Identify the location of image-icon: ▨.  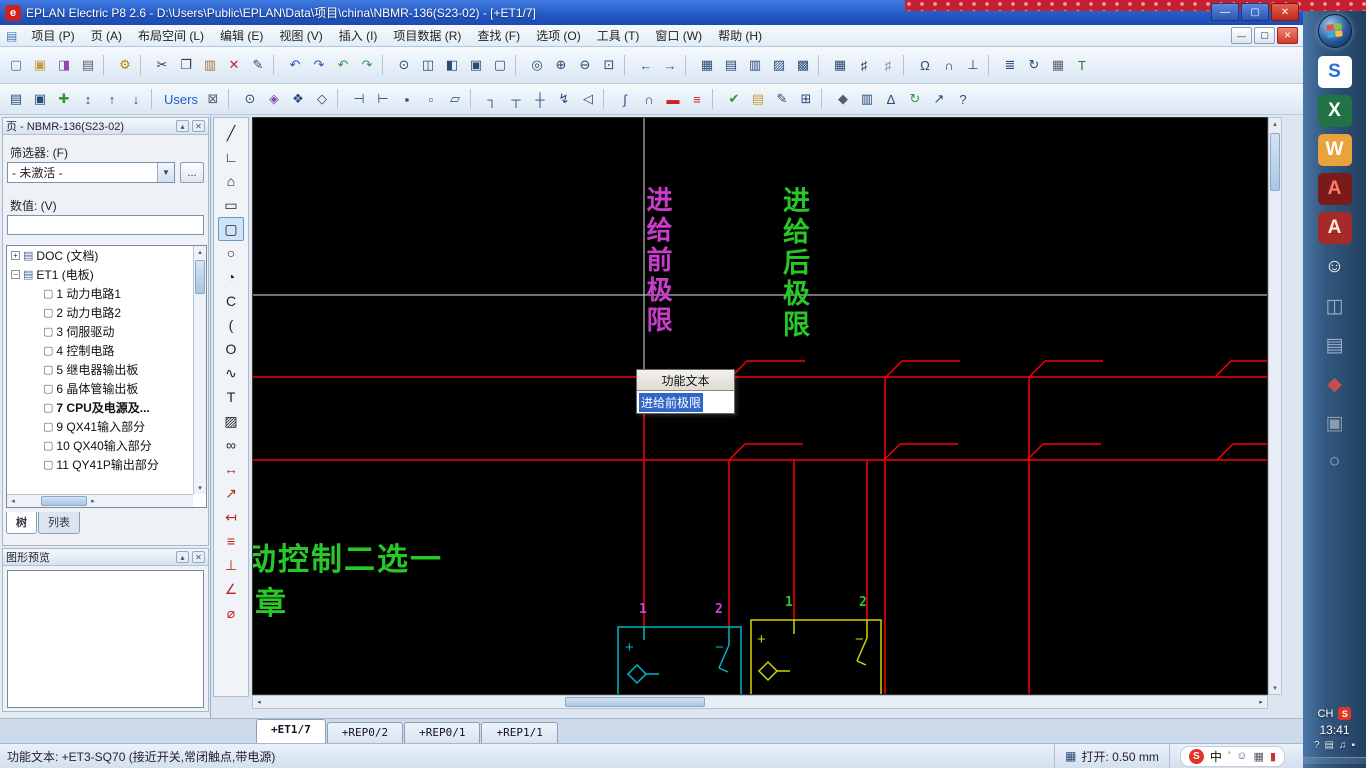
(231, 421).